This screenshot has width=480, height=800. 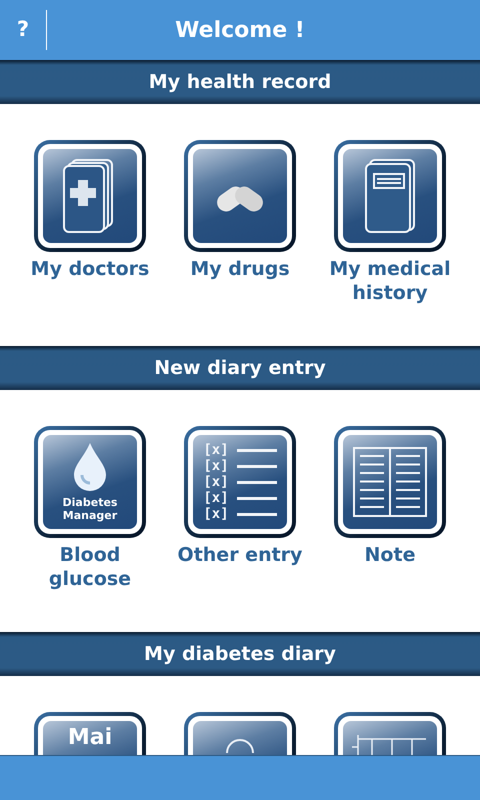 I want to click on tile-label: Other entry, so click(x=240, y=556).